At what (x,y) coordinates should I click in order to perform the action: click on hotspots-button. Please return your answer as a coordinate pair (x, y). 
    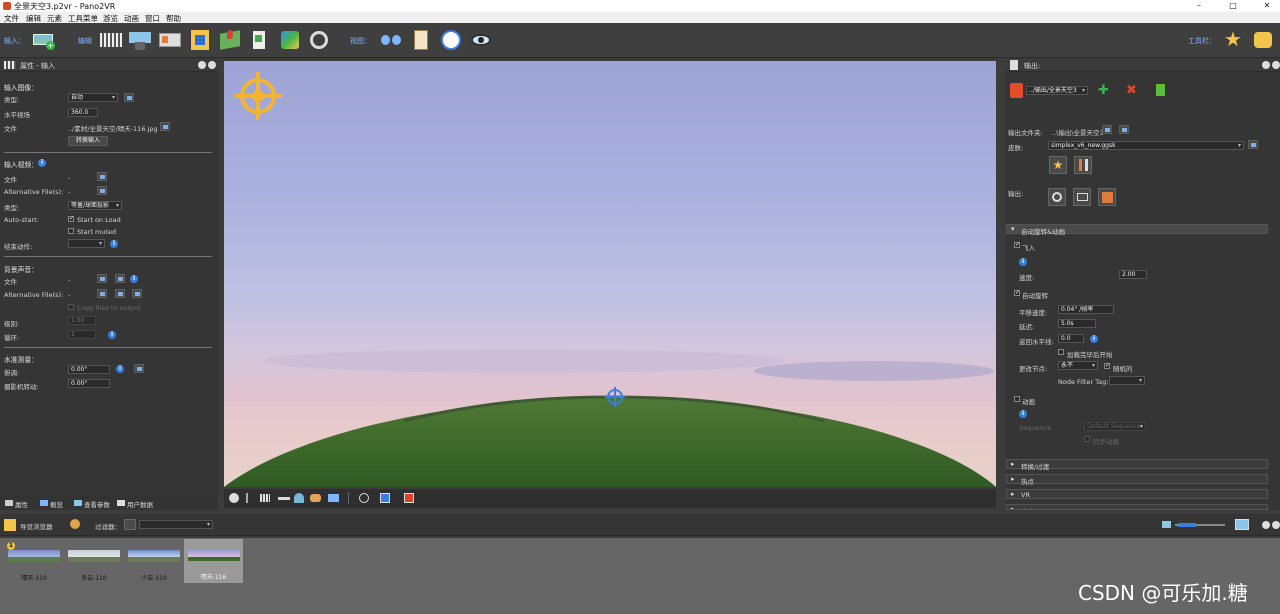
    Looking at the image, I should click on (200, 40).